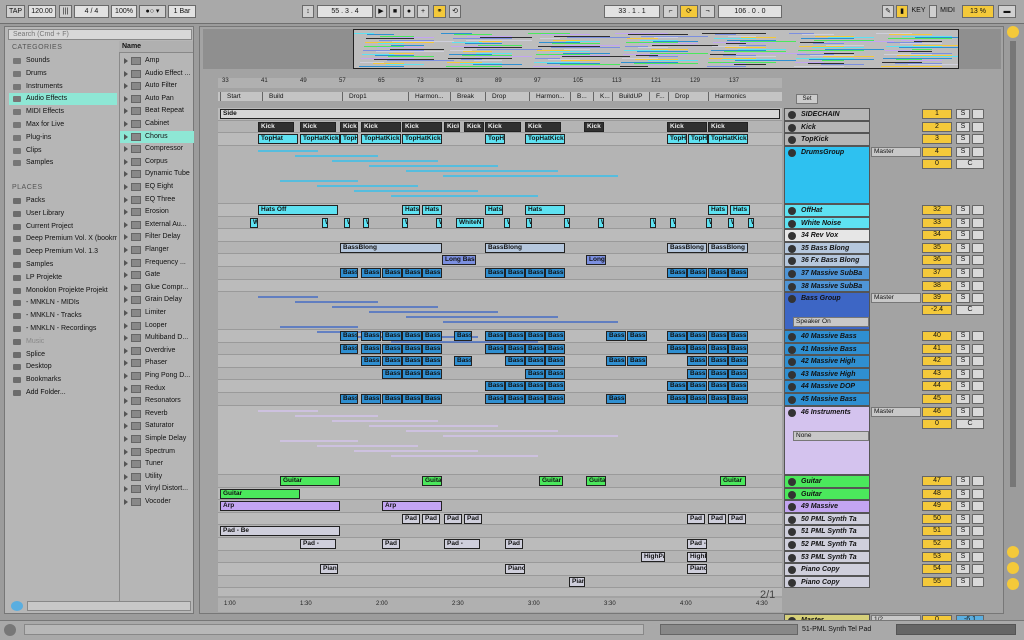 The height and width of the screenshot is (640, 1024). What do you see at coordinates (63, 227) in the screenshot?
I see `place-item: Current Project` at bounding box center [63, 227].